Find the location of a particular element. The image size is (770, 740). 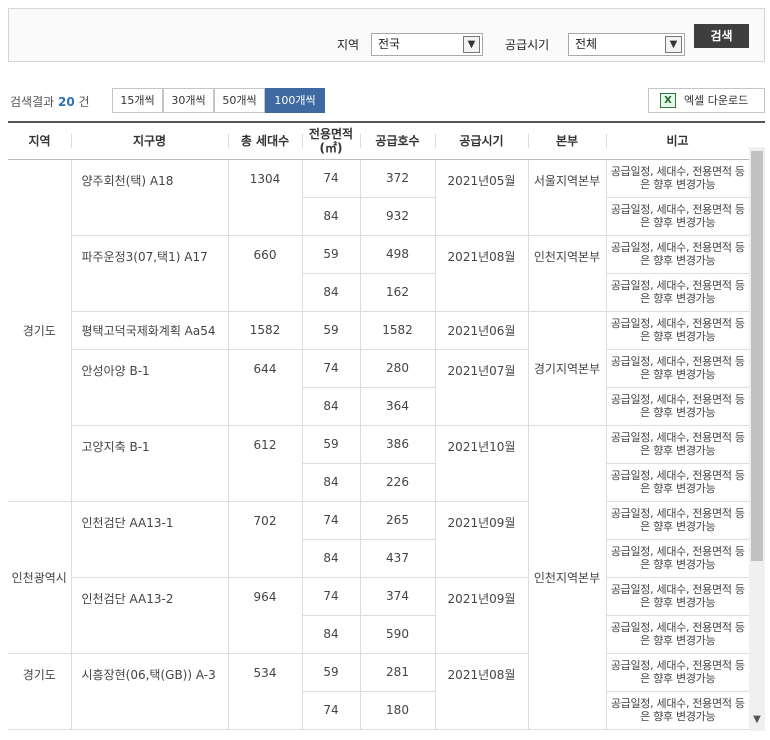

units-cell: 498 is located at coordinates (398, 254).